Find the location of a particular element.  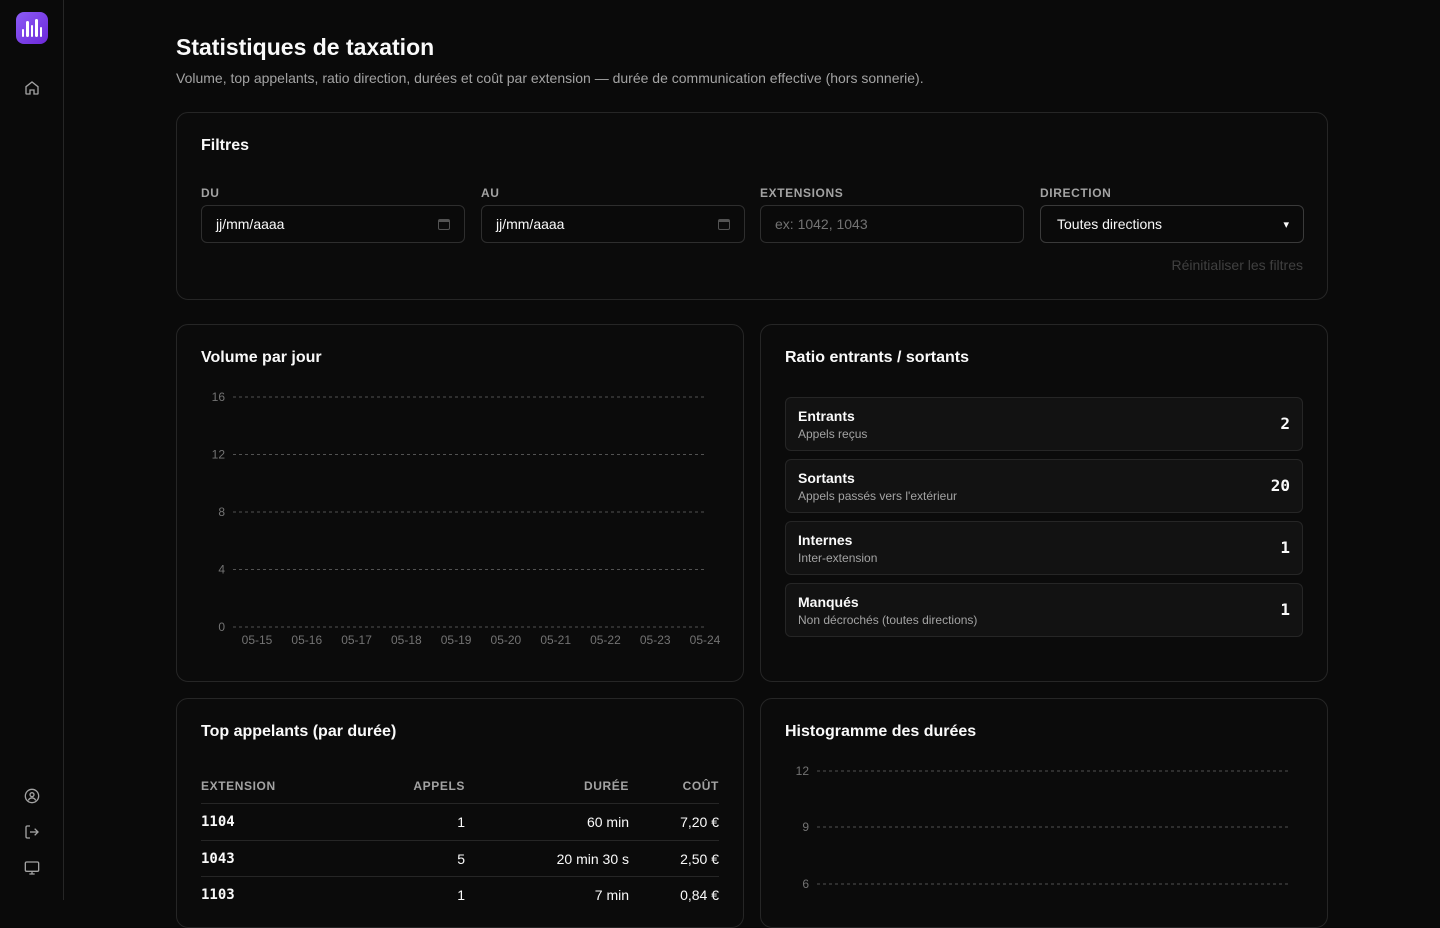

monitor-icon is located at coordinates (32, 868).